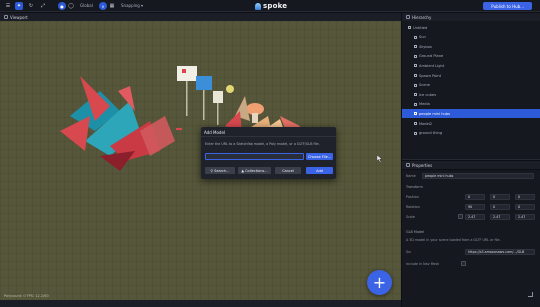 The height and width of the screenshot is (307, 540). What do you see at coordinates (275, 6) in the screenshot?
I see `app-name: spoke` at bounding box center [275, 6].